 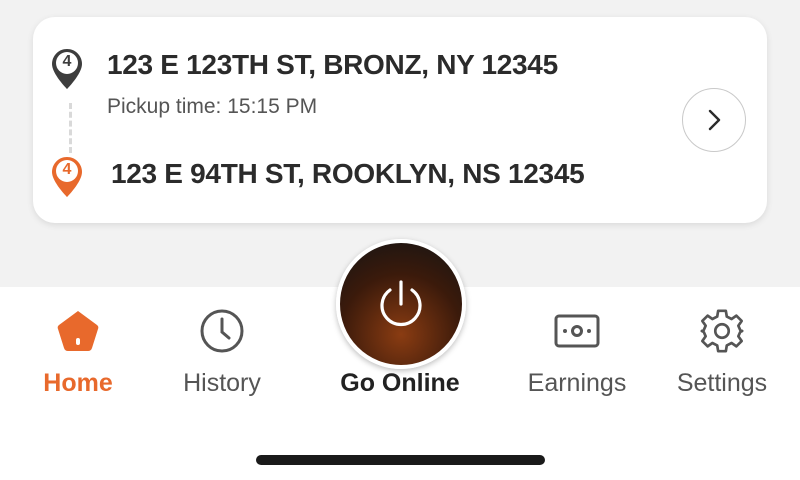 I want to click on chevron-right-icon, so click(x=714, y=120).